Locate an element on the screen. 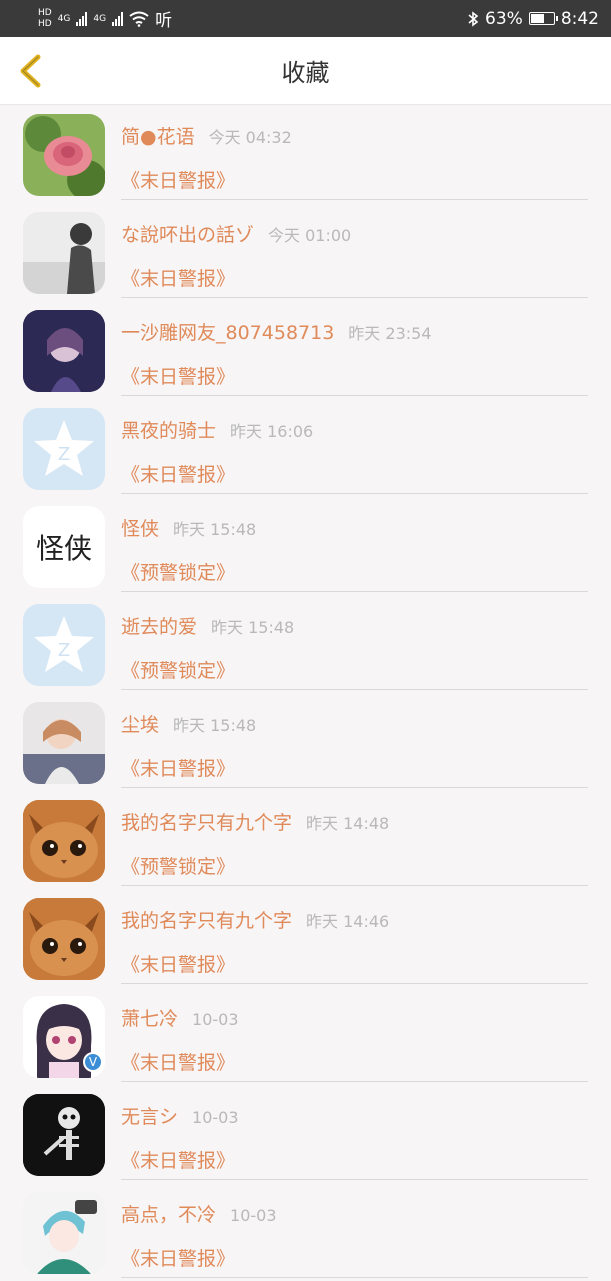 The height and width of the screenshot is (1281, 611). status-left: HD HD 4G 4G 听 is located at coordinates (105, 18).